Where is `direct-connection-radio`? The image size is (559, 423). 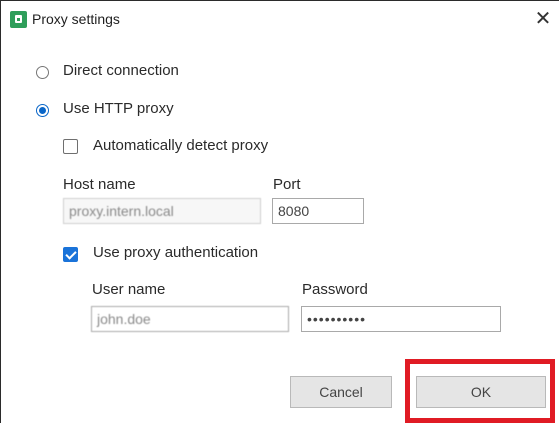 direct-connection-radio is located at coordinates (42, 72).